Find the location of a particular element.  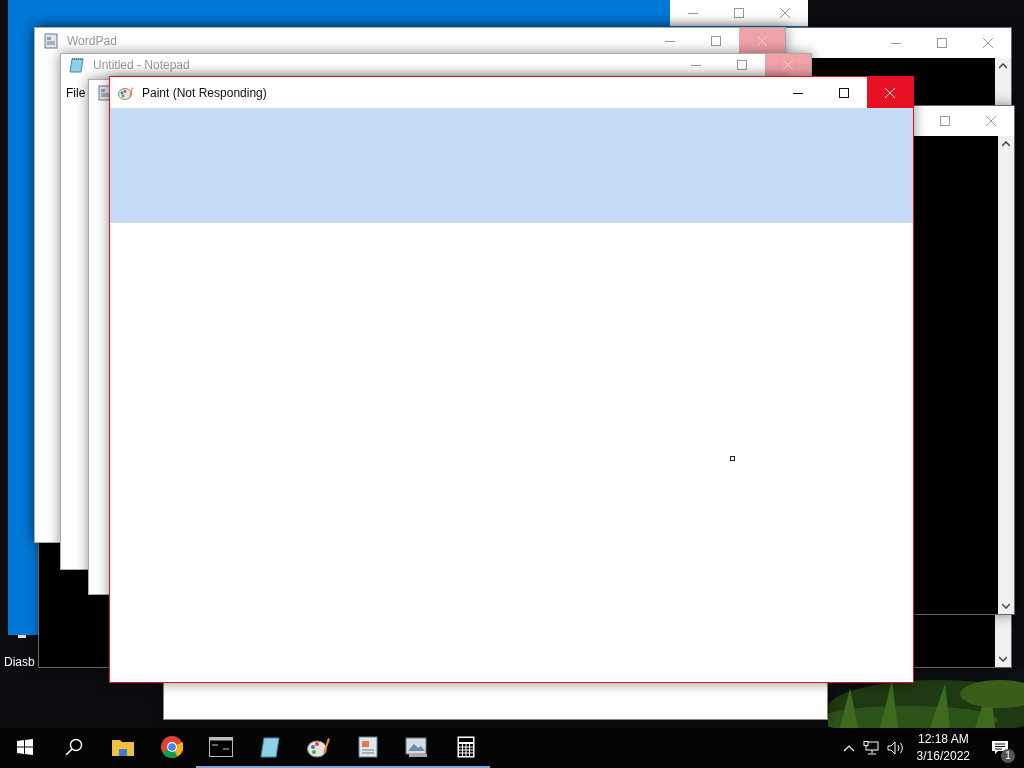

photo-viewer-icon is located at coordinates (416, 747).